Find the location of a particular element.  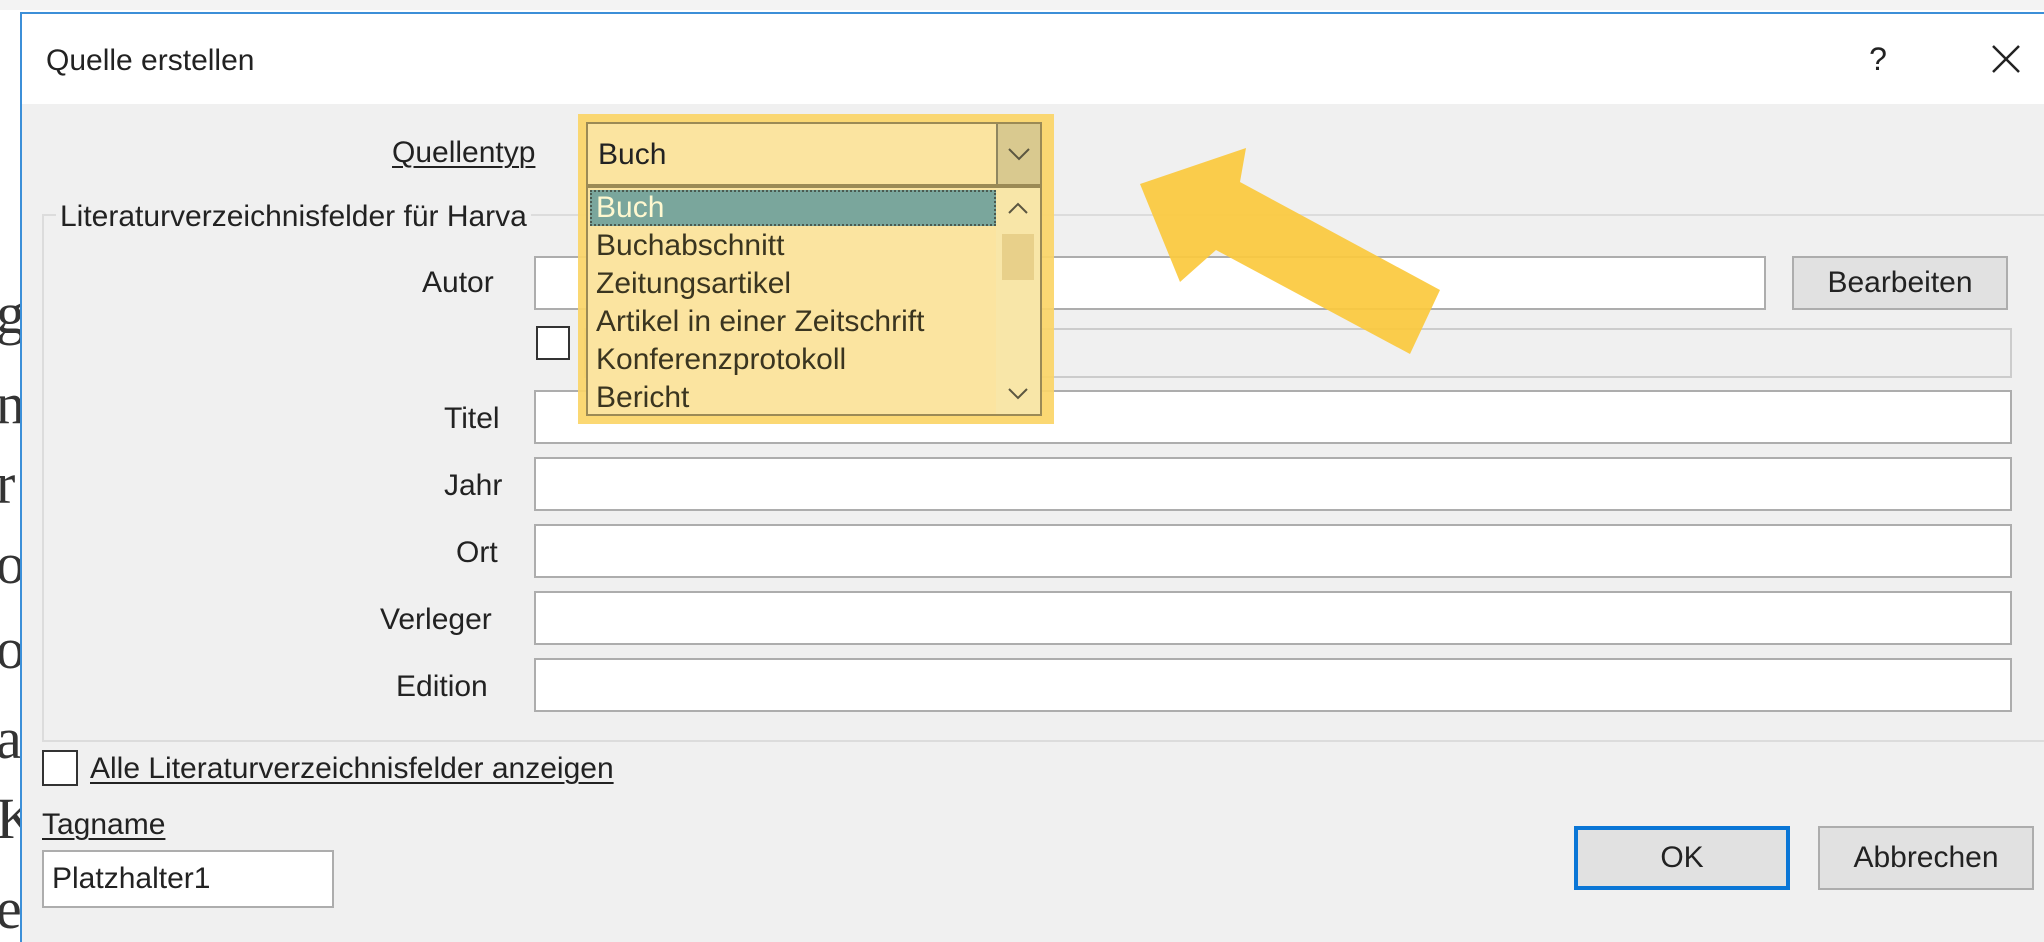

cancel-button: Abbrechen is located at coordinates (1926, 858).